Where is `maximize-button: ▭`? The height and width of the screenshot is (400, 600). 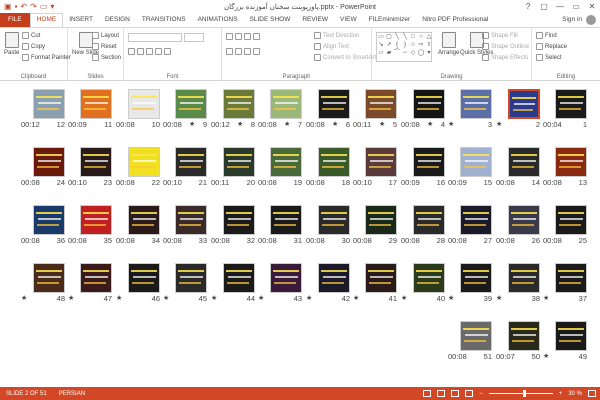
maximize-button: ▭ is located at coordinates (576, 6).